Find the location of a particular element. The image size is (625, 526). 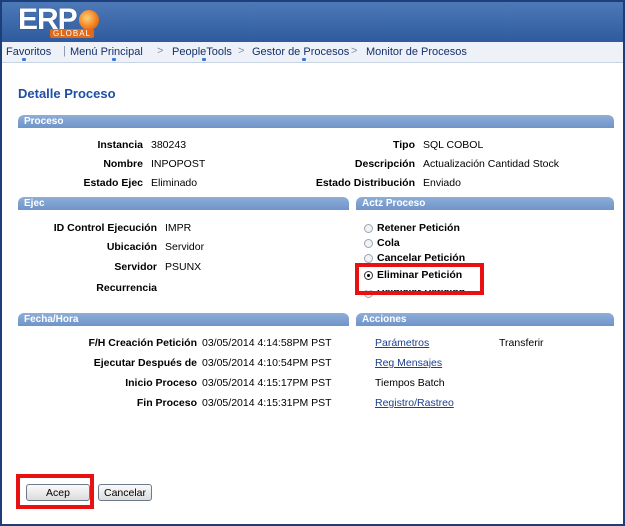

instancia-value: 380243 is located at coordinates (169, 145).